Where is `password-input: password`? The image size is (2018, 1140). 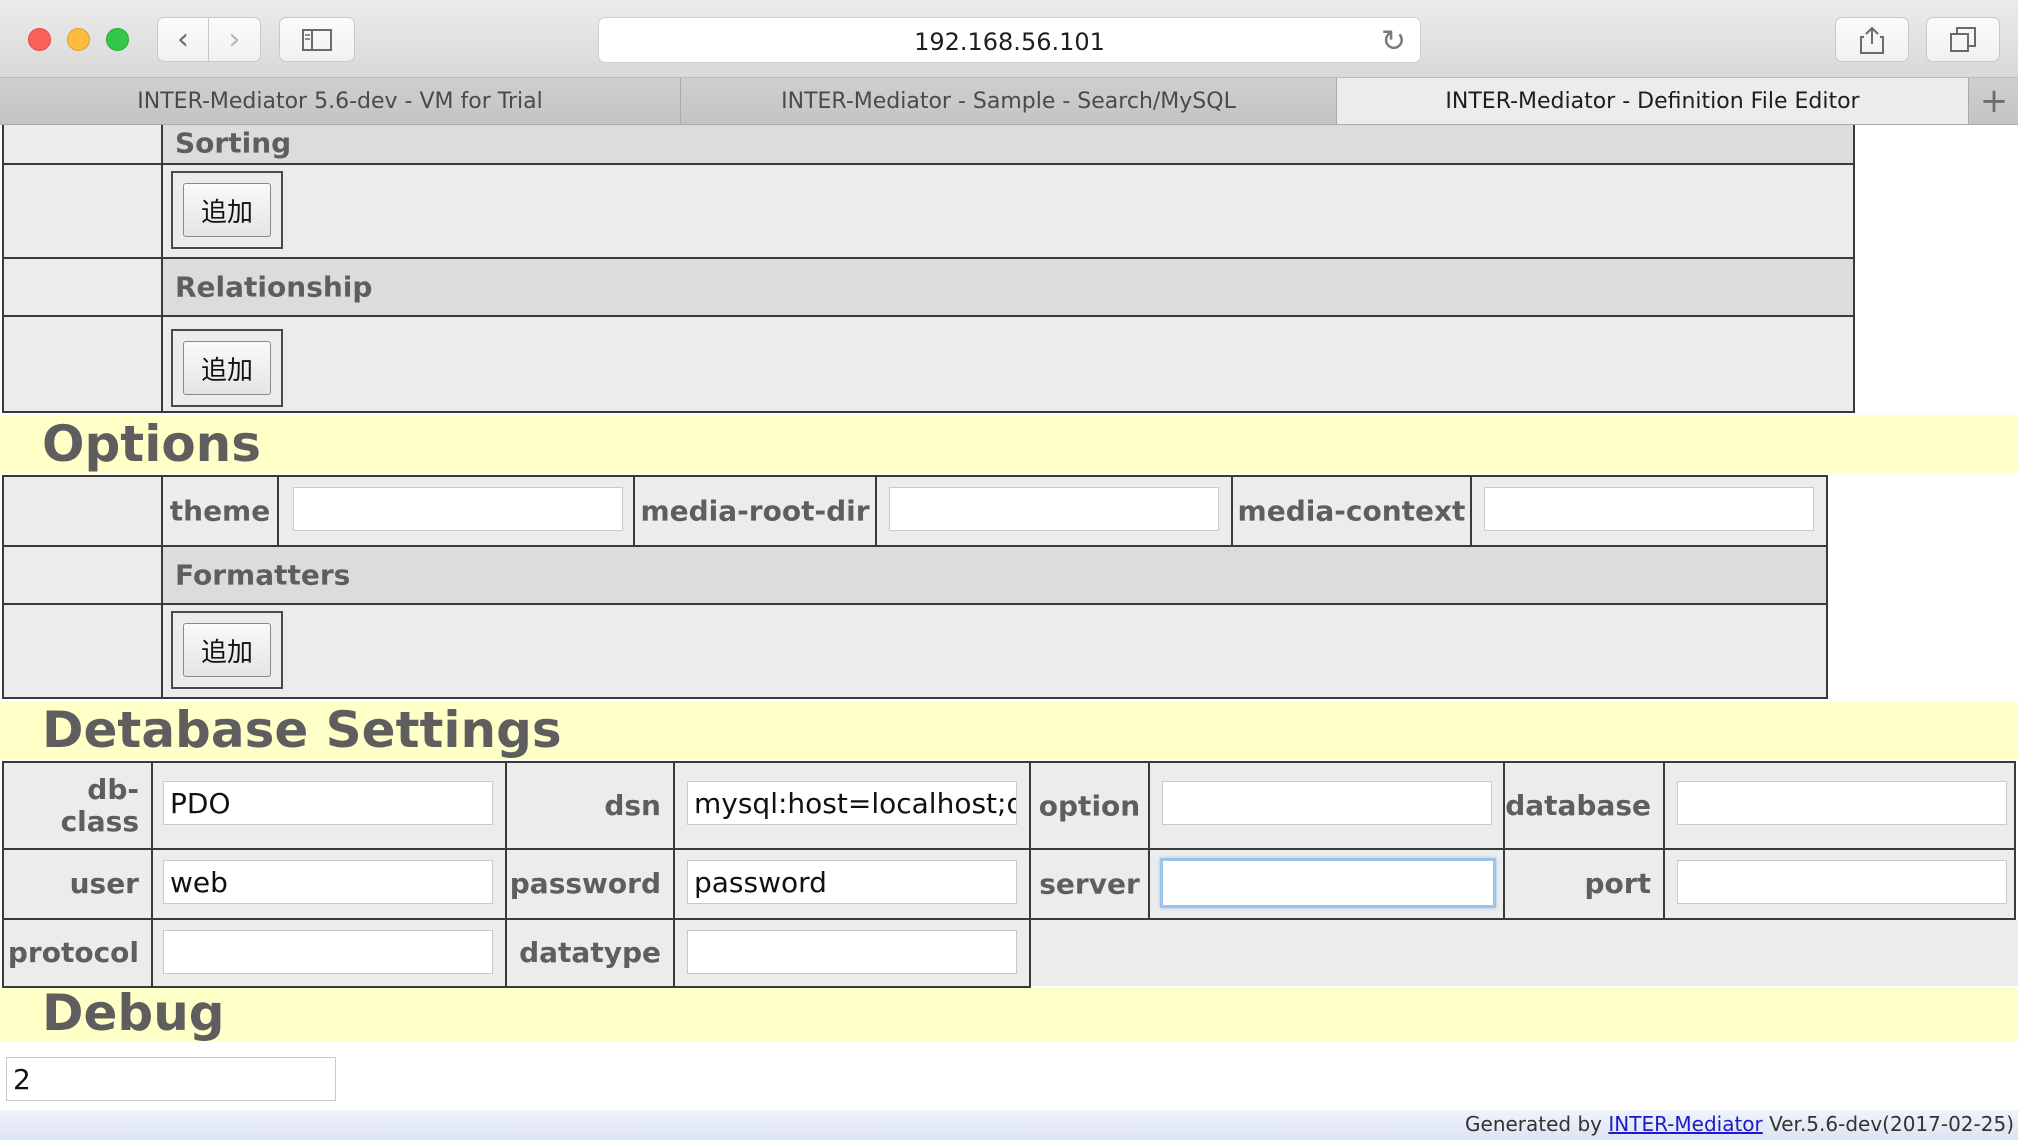 password-input: password is located at coordinates (852, 882).